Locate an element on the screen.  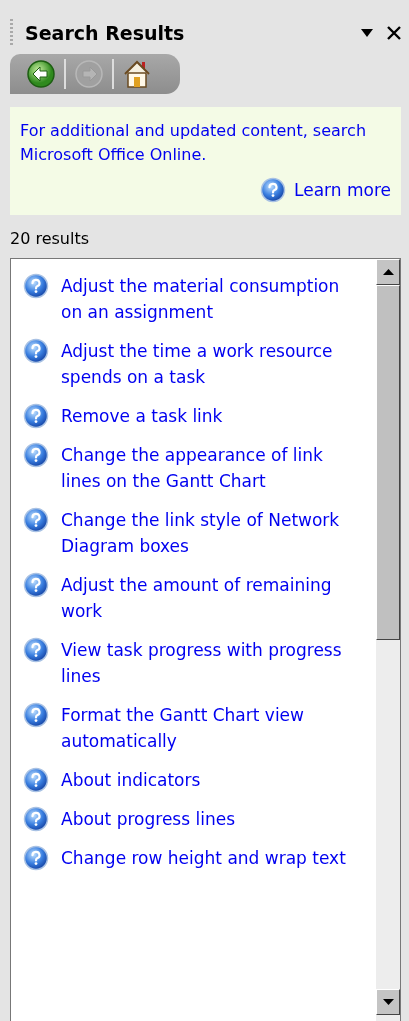
house-icon is located at coordinates (137, 74).